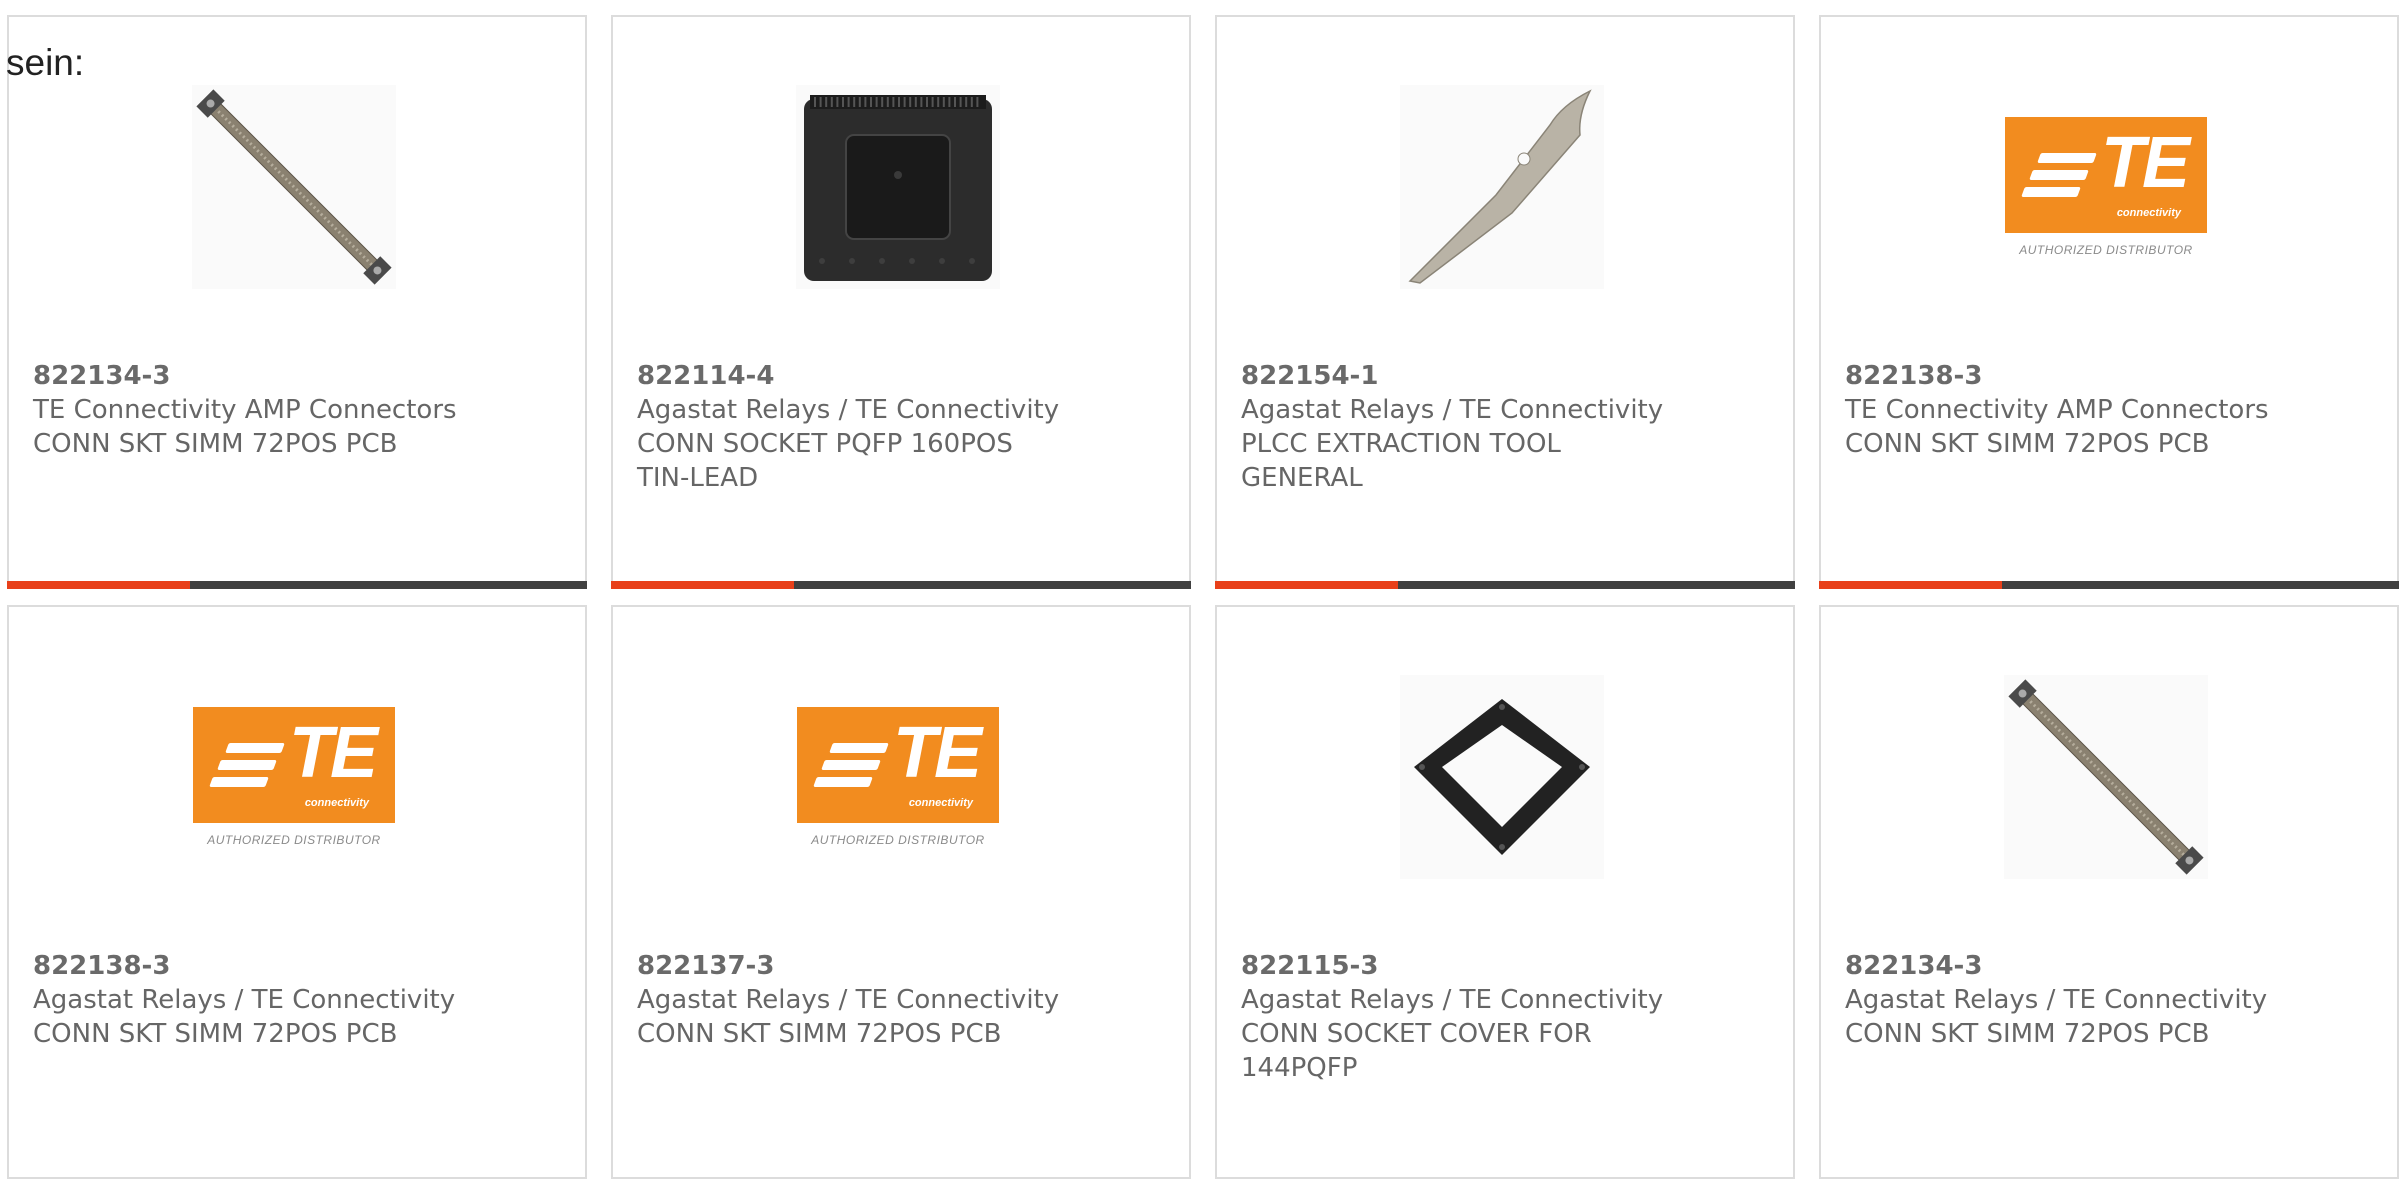 Image resolution: width=2400 pixels, height=1179 pixels. I want to click on product-description-line: PLCC EXTRACTION TOOL, so click(1401, 444).